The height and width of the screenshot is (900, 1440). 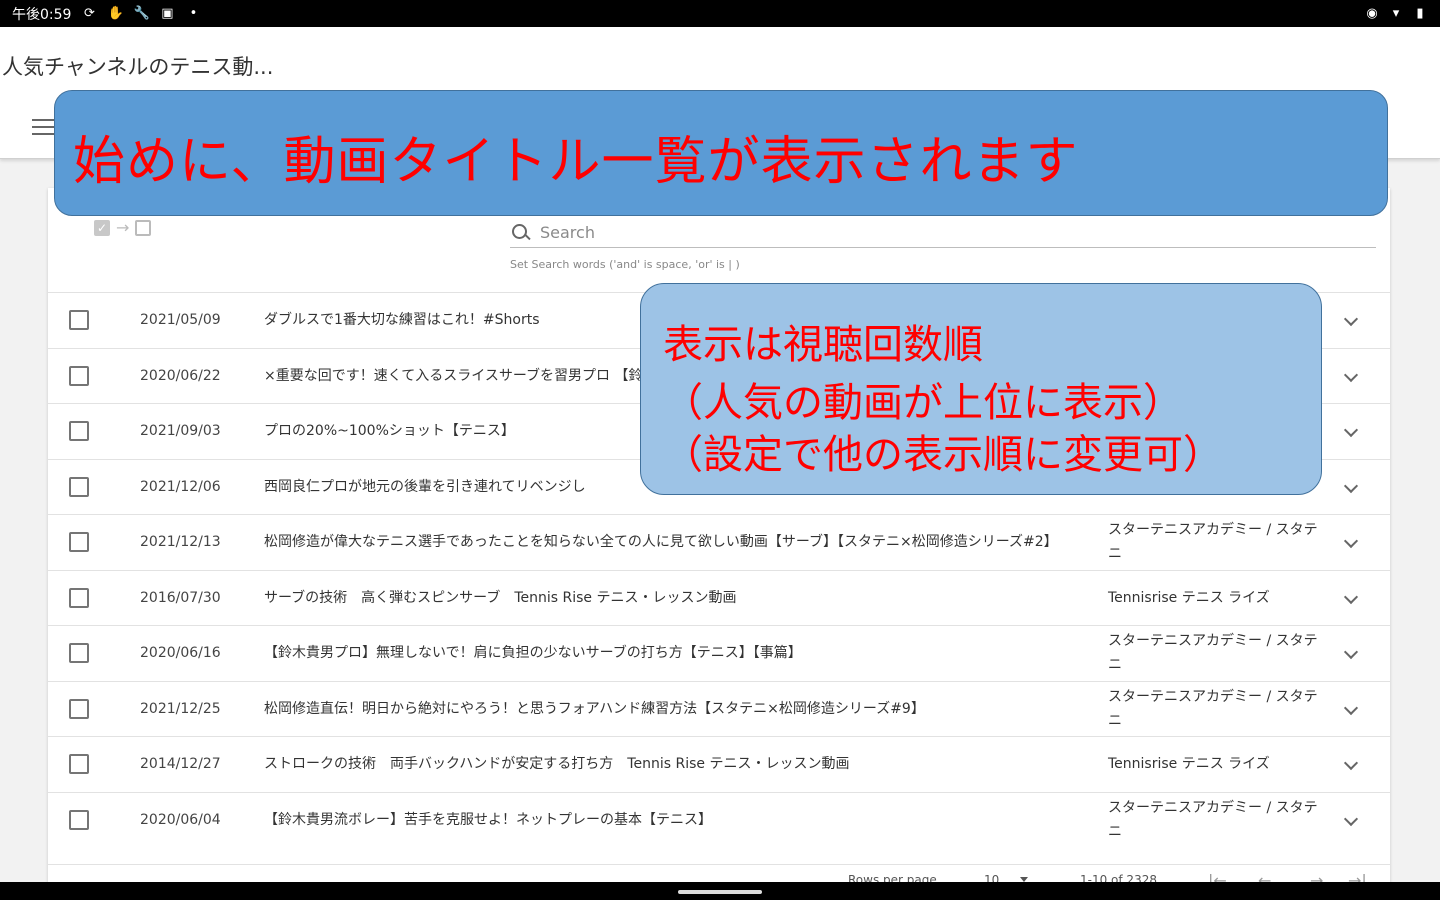 What do you see at coordinates (1372, 13) in the screenshot?
I see `eye-icon: ◉` at bounding box center [1372, 13].